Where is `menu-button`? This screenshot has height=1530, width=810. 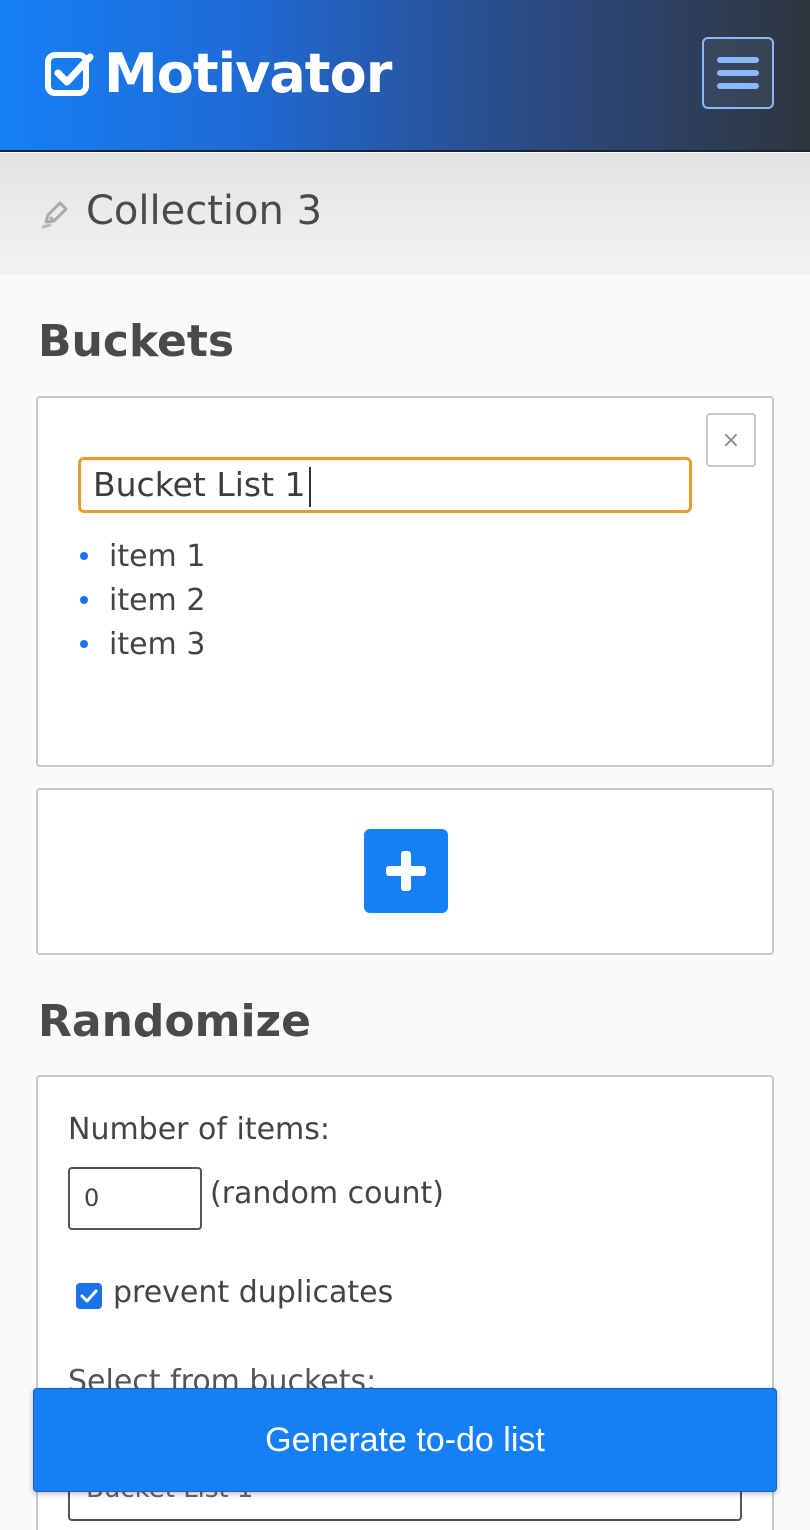
menu-button is located at coordinates (738, 73).